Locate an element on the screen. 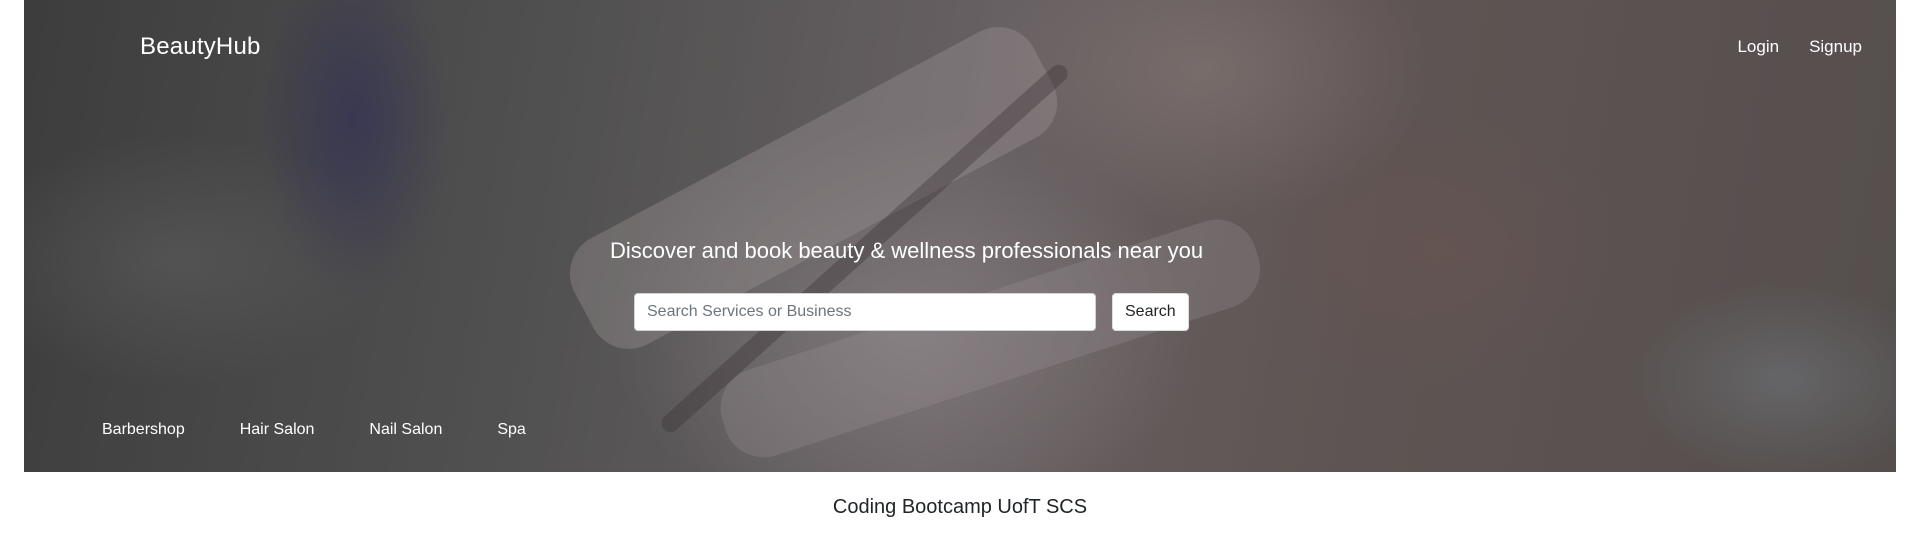  category-spa: Spa is located at coordinates (511, 430).